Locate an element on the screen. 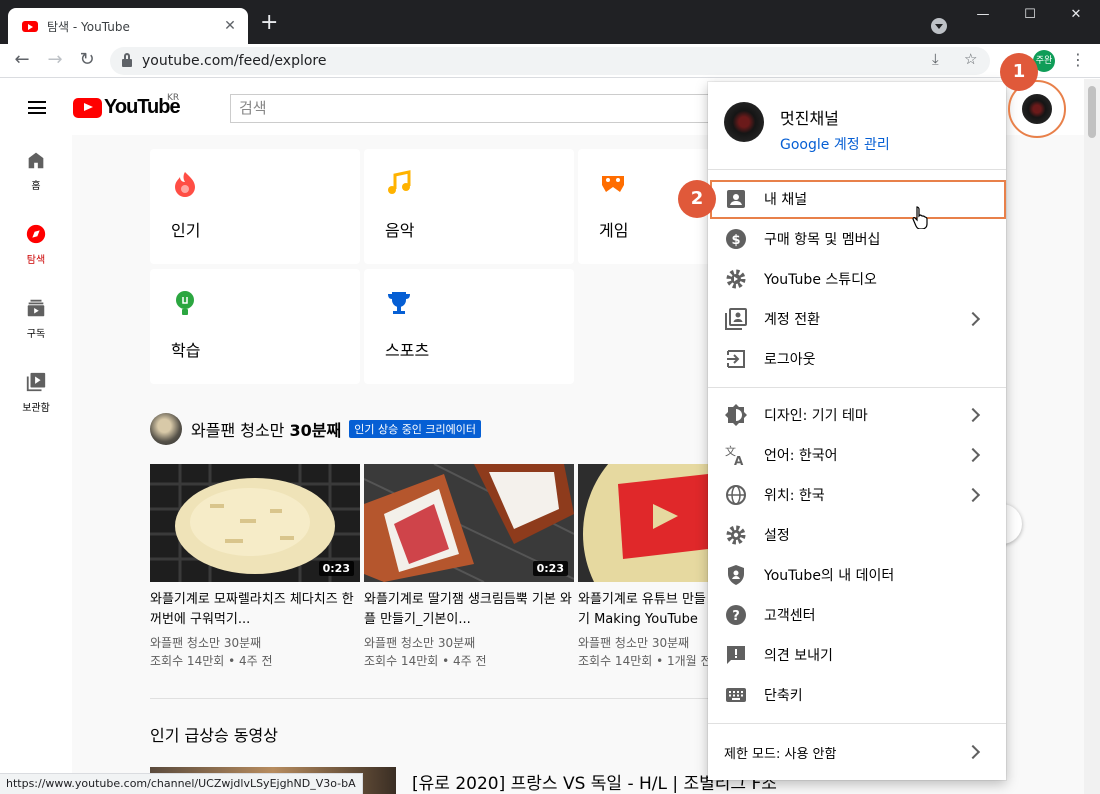 This screenshot has height=794, width=1100. logout-icon is located at coordinates (736, 359).